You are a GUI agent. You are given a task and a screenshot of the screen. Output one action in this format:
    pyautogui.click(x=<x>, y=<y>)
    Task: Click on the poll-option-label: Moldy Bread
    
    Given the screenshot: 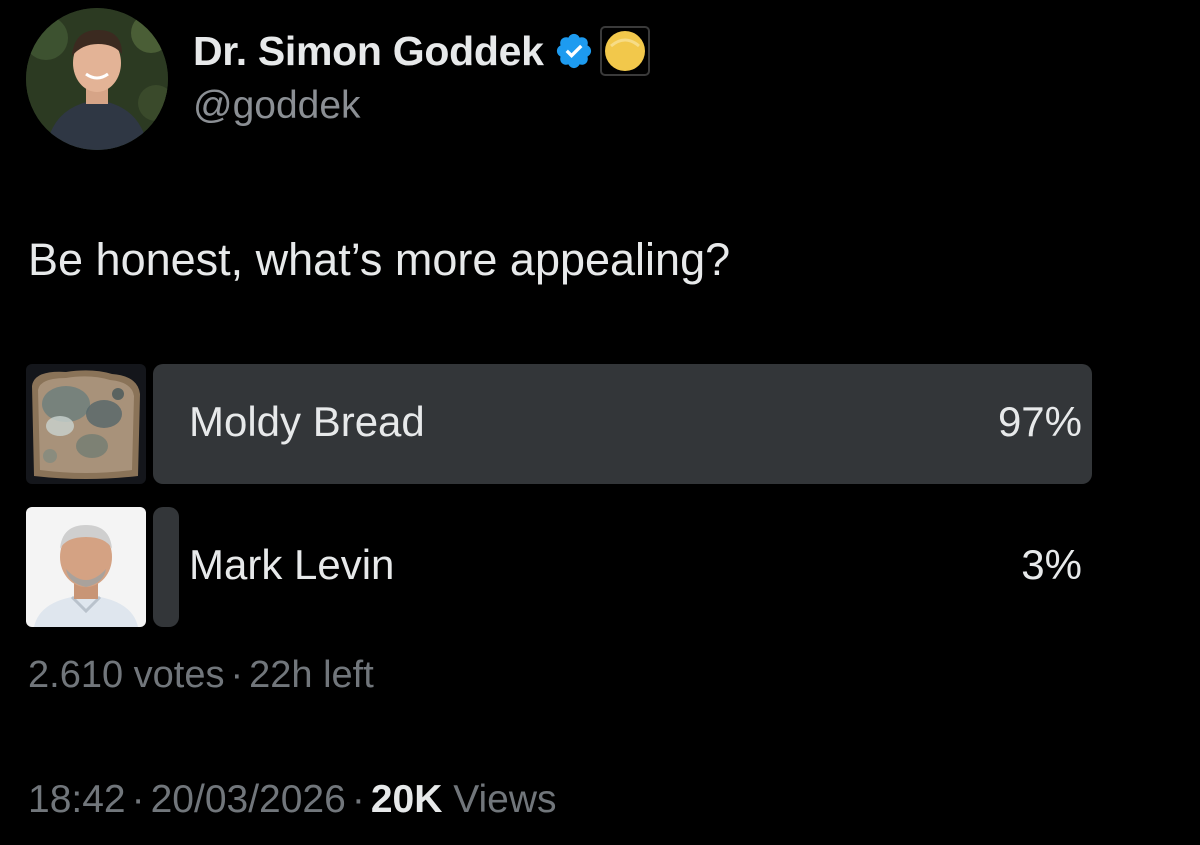 What is the action you would take?
    pyautogui.click(x=307, y=421)
    